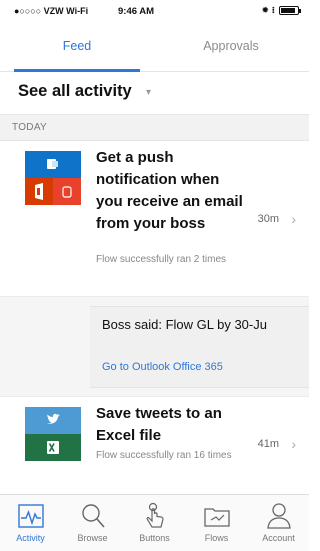 The width and height of the screenshot is (320, 551). Describe the element at coordinates (278, 538) in the screenshot. I see `nav-label: Account` at that location.